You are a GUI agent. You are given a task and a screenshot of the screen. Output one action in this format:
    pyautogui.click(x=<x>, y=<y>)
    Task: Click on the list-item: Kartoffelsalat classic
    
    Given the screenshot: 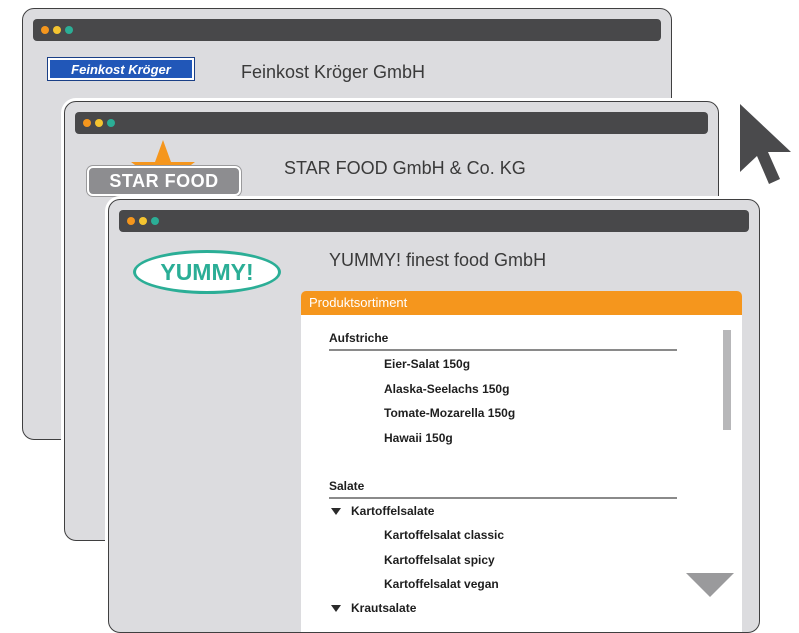 What is the action you would take?
    pyautogui.click(x=444, y=535)
    